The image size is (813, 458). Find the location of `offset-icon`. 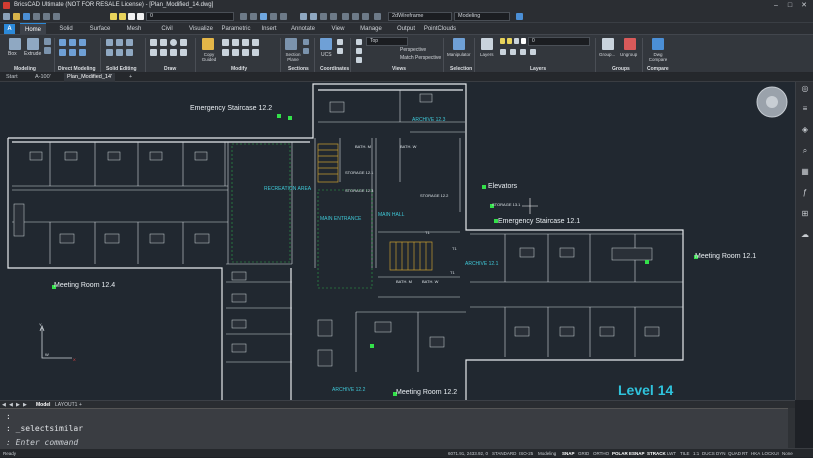

offset-icon is located at coordinates (245, 52).